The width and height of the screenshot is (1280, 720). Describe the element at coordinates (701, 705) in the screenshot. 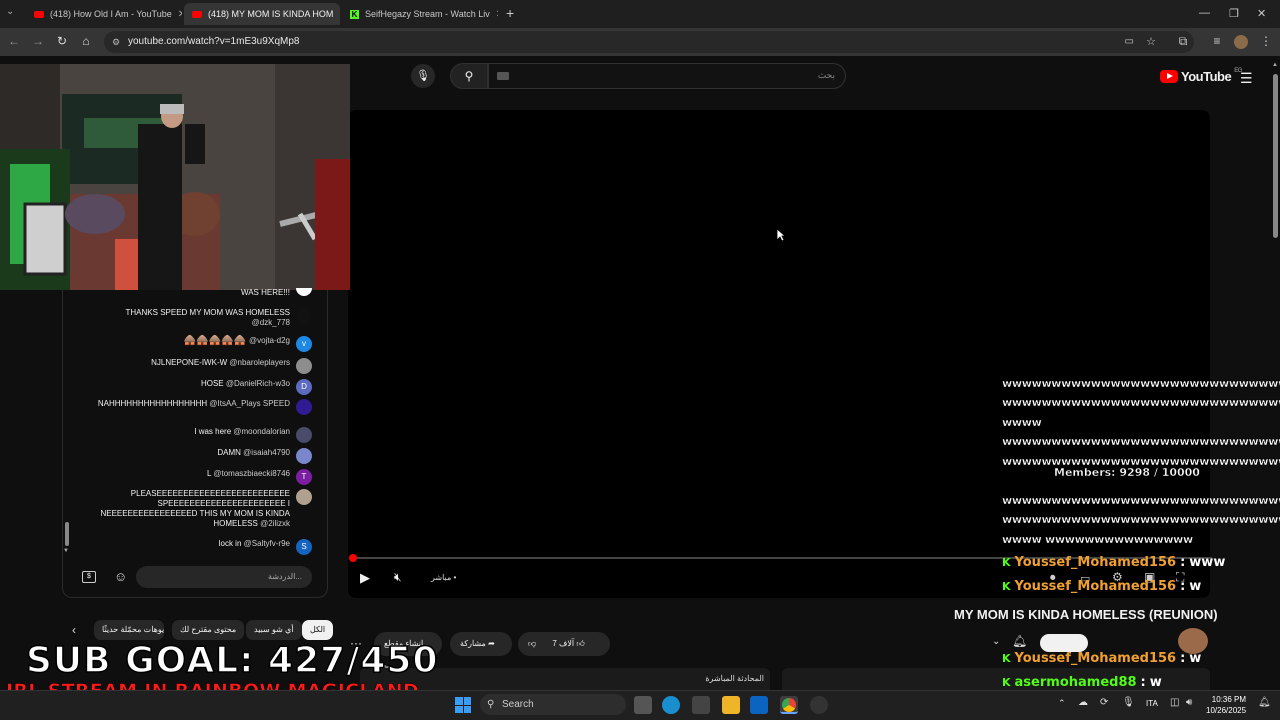

I see `store-icon` at that location.